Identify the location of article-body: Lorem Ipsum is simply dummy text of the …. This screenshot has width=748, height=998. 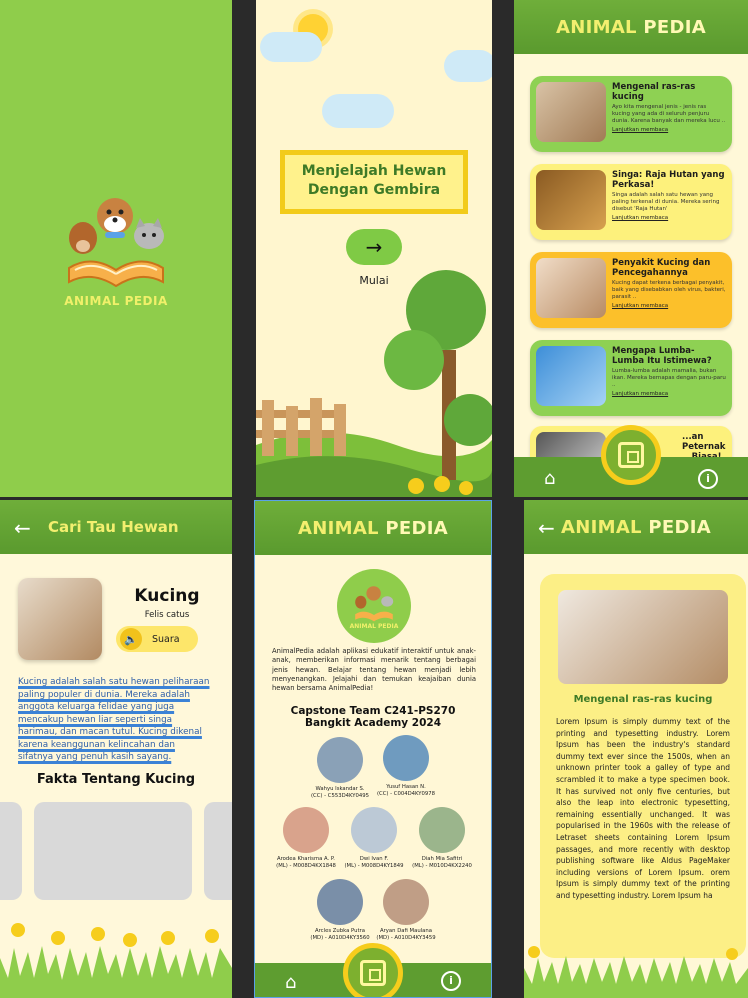
(643, 808).